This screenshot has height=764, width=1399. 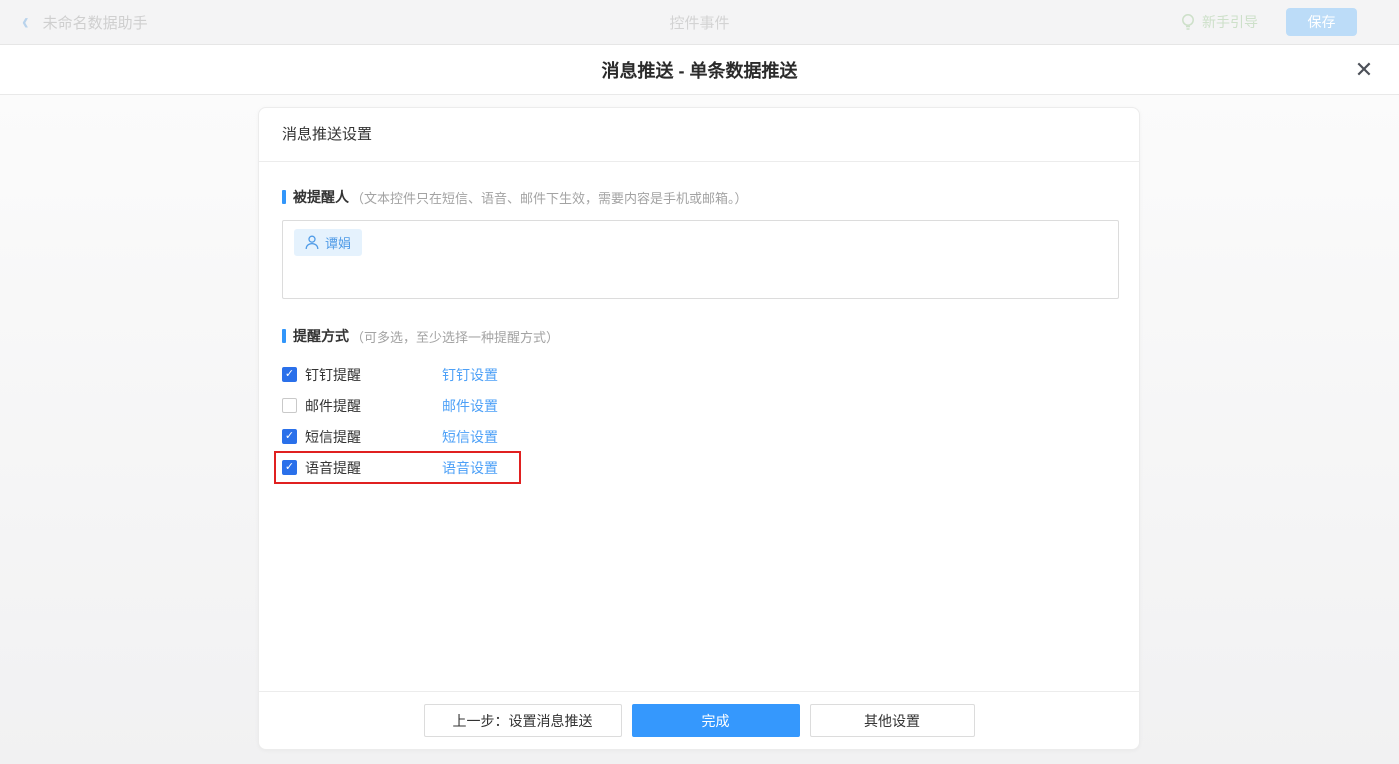 I want to click on sms-checkbox: ✓, so click(x=289, y=436).